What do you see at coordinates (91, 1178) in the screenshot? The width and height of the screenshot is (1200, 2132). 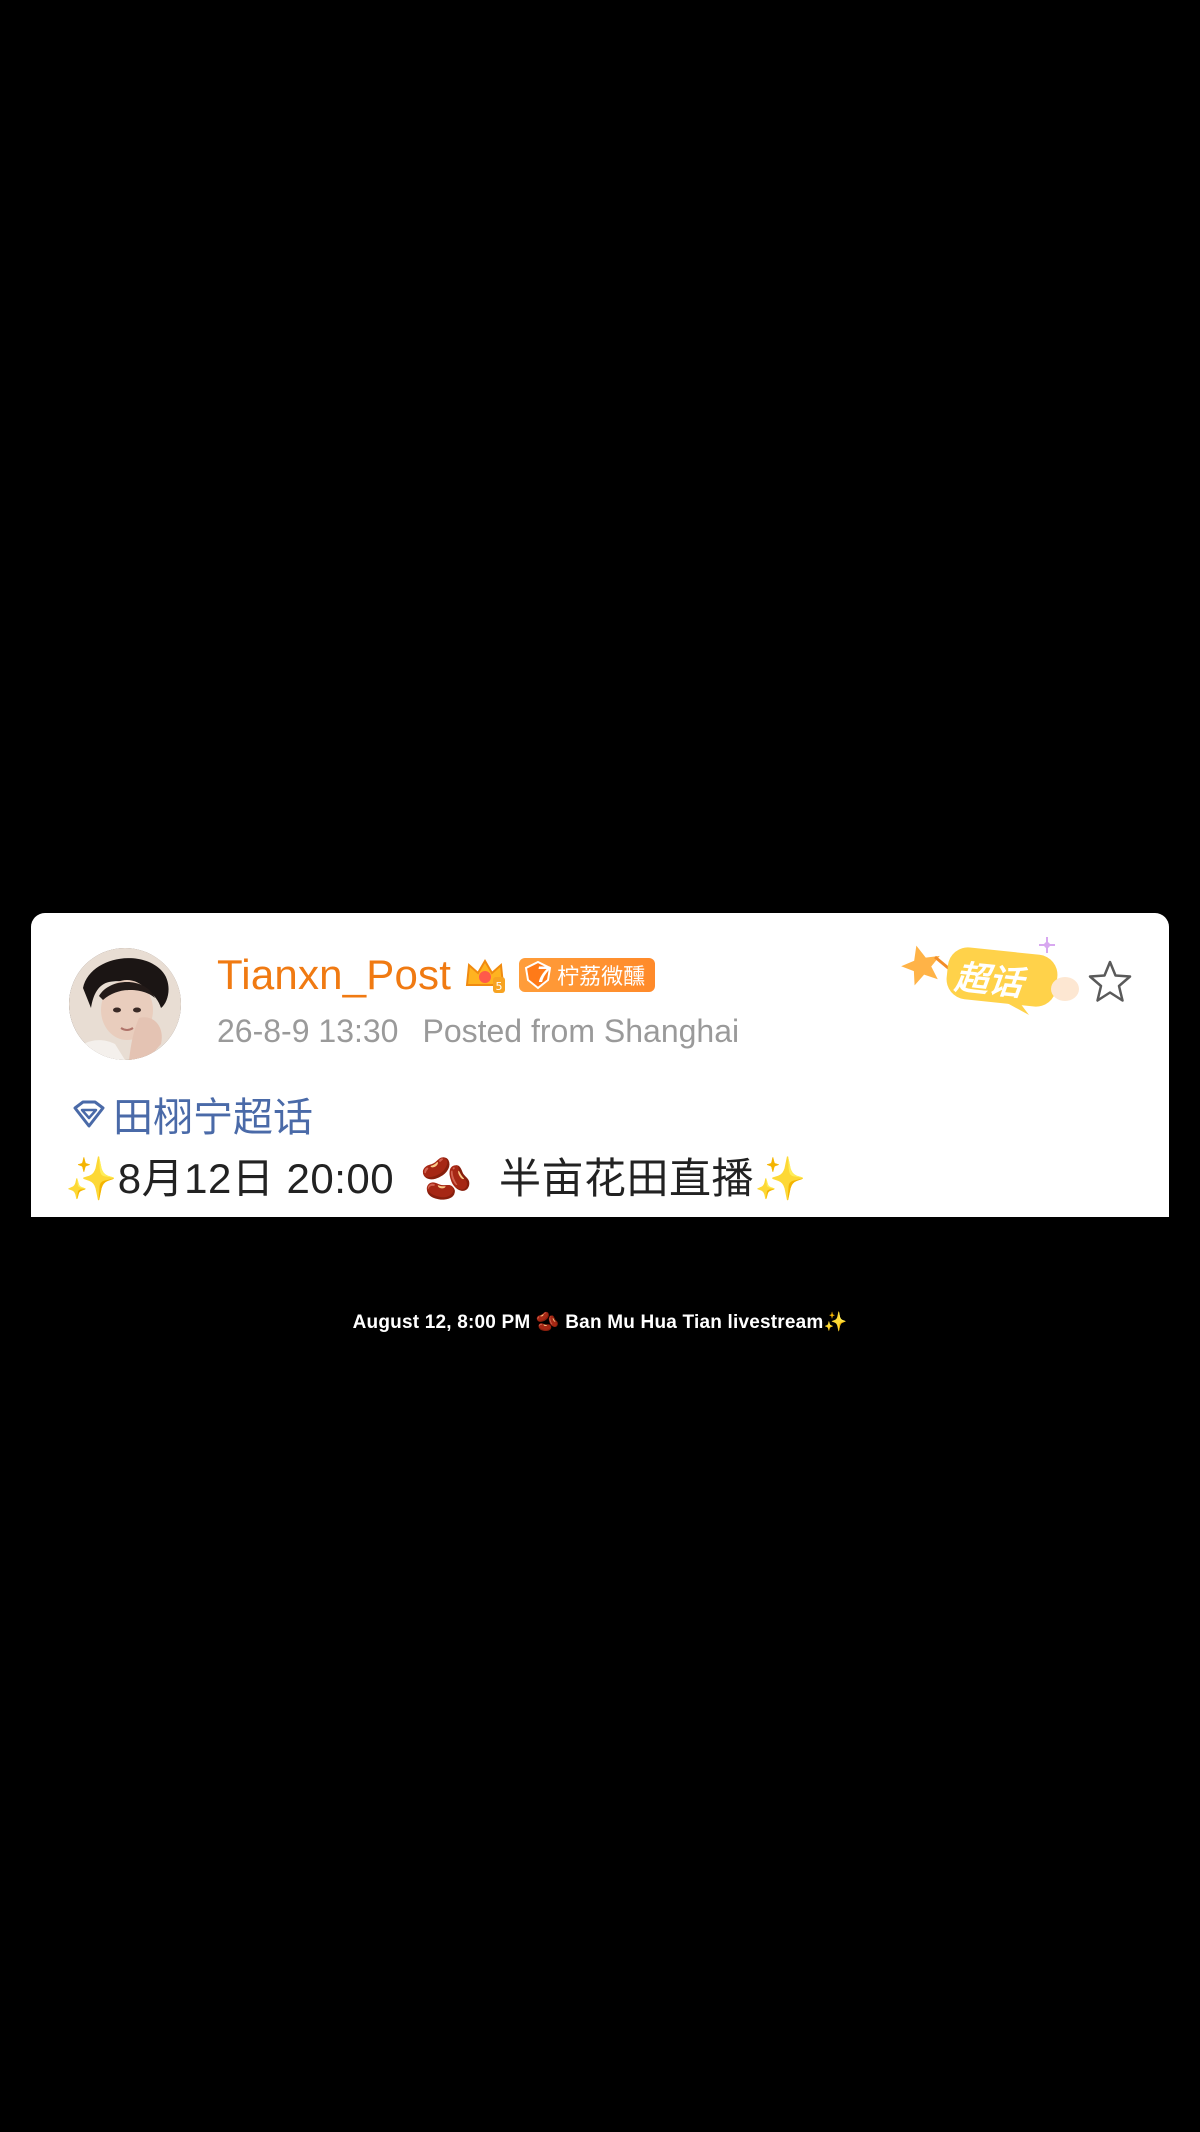 I see `sparkle-emoji: ✨` at bounding box center [91, 1178].